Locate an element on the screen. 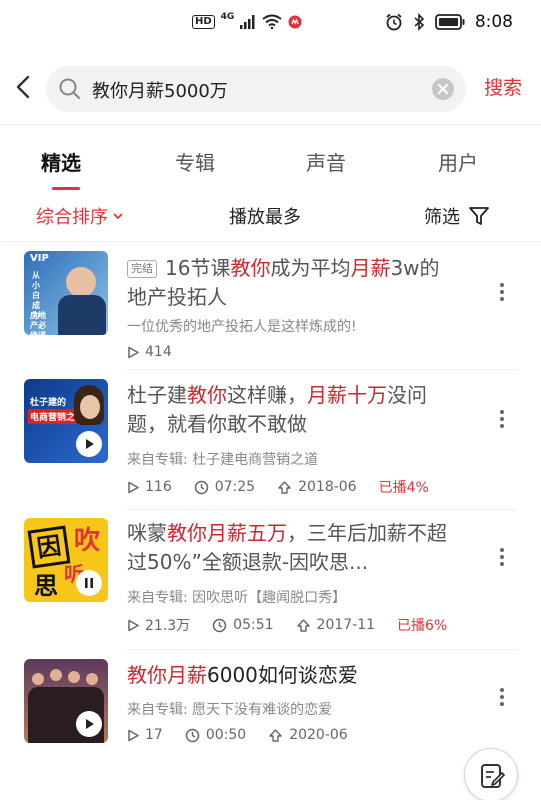 This screenshot has width=541, height=800. filter-label: 筛选 is located at coordinates (442, 217).